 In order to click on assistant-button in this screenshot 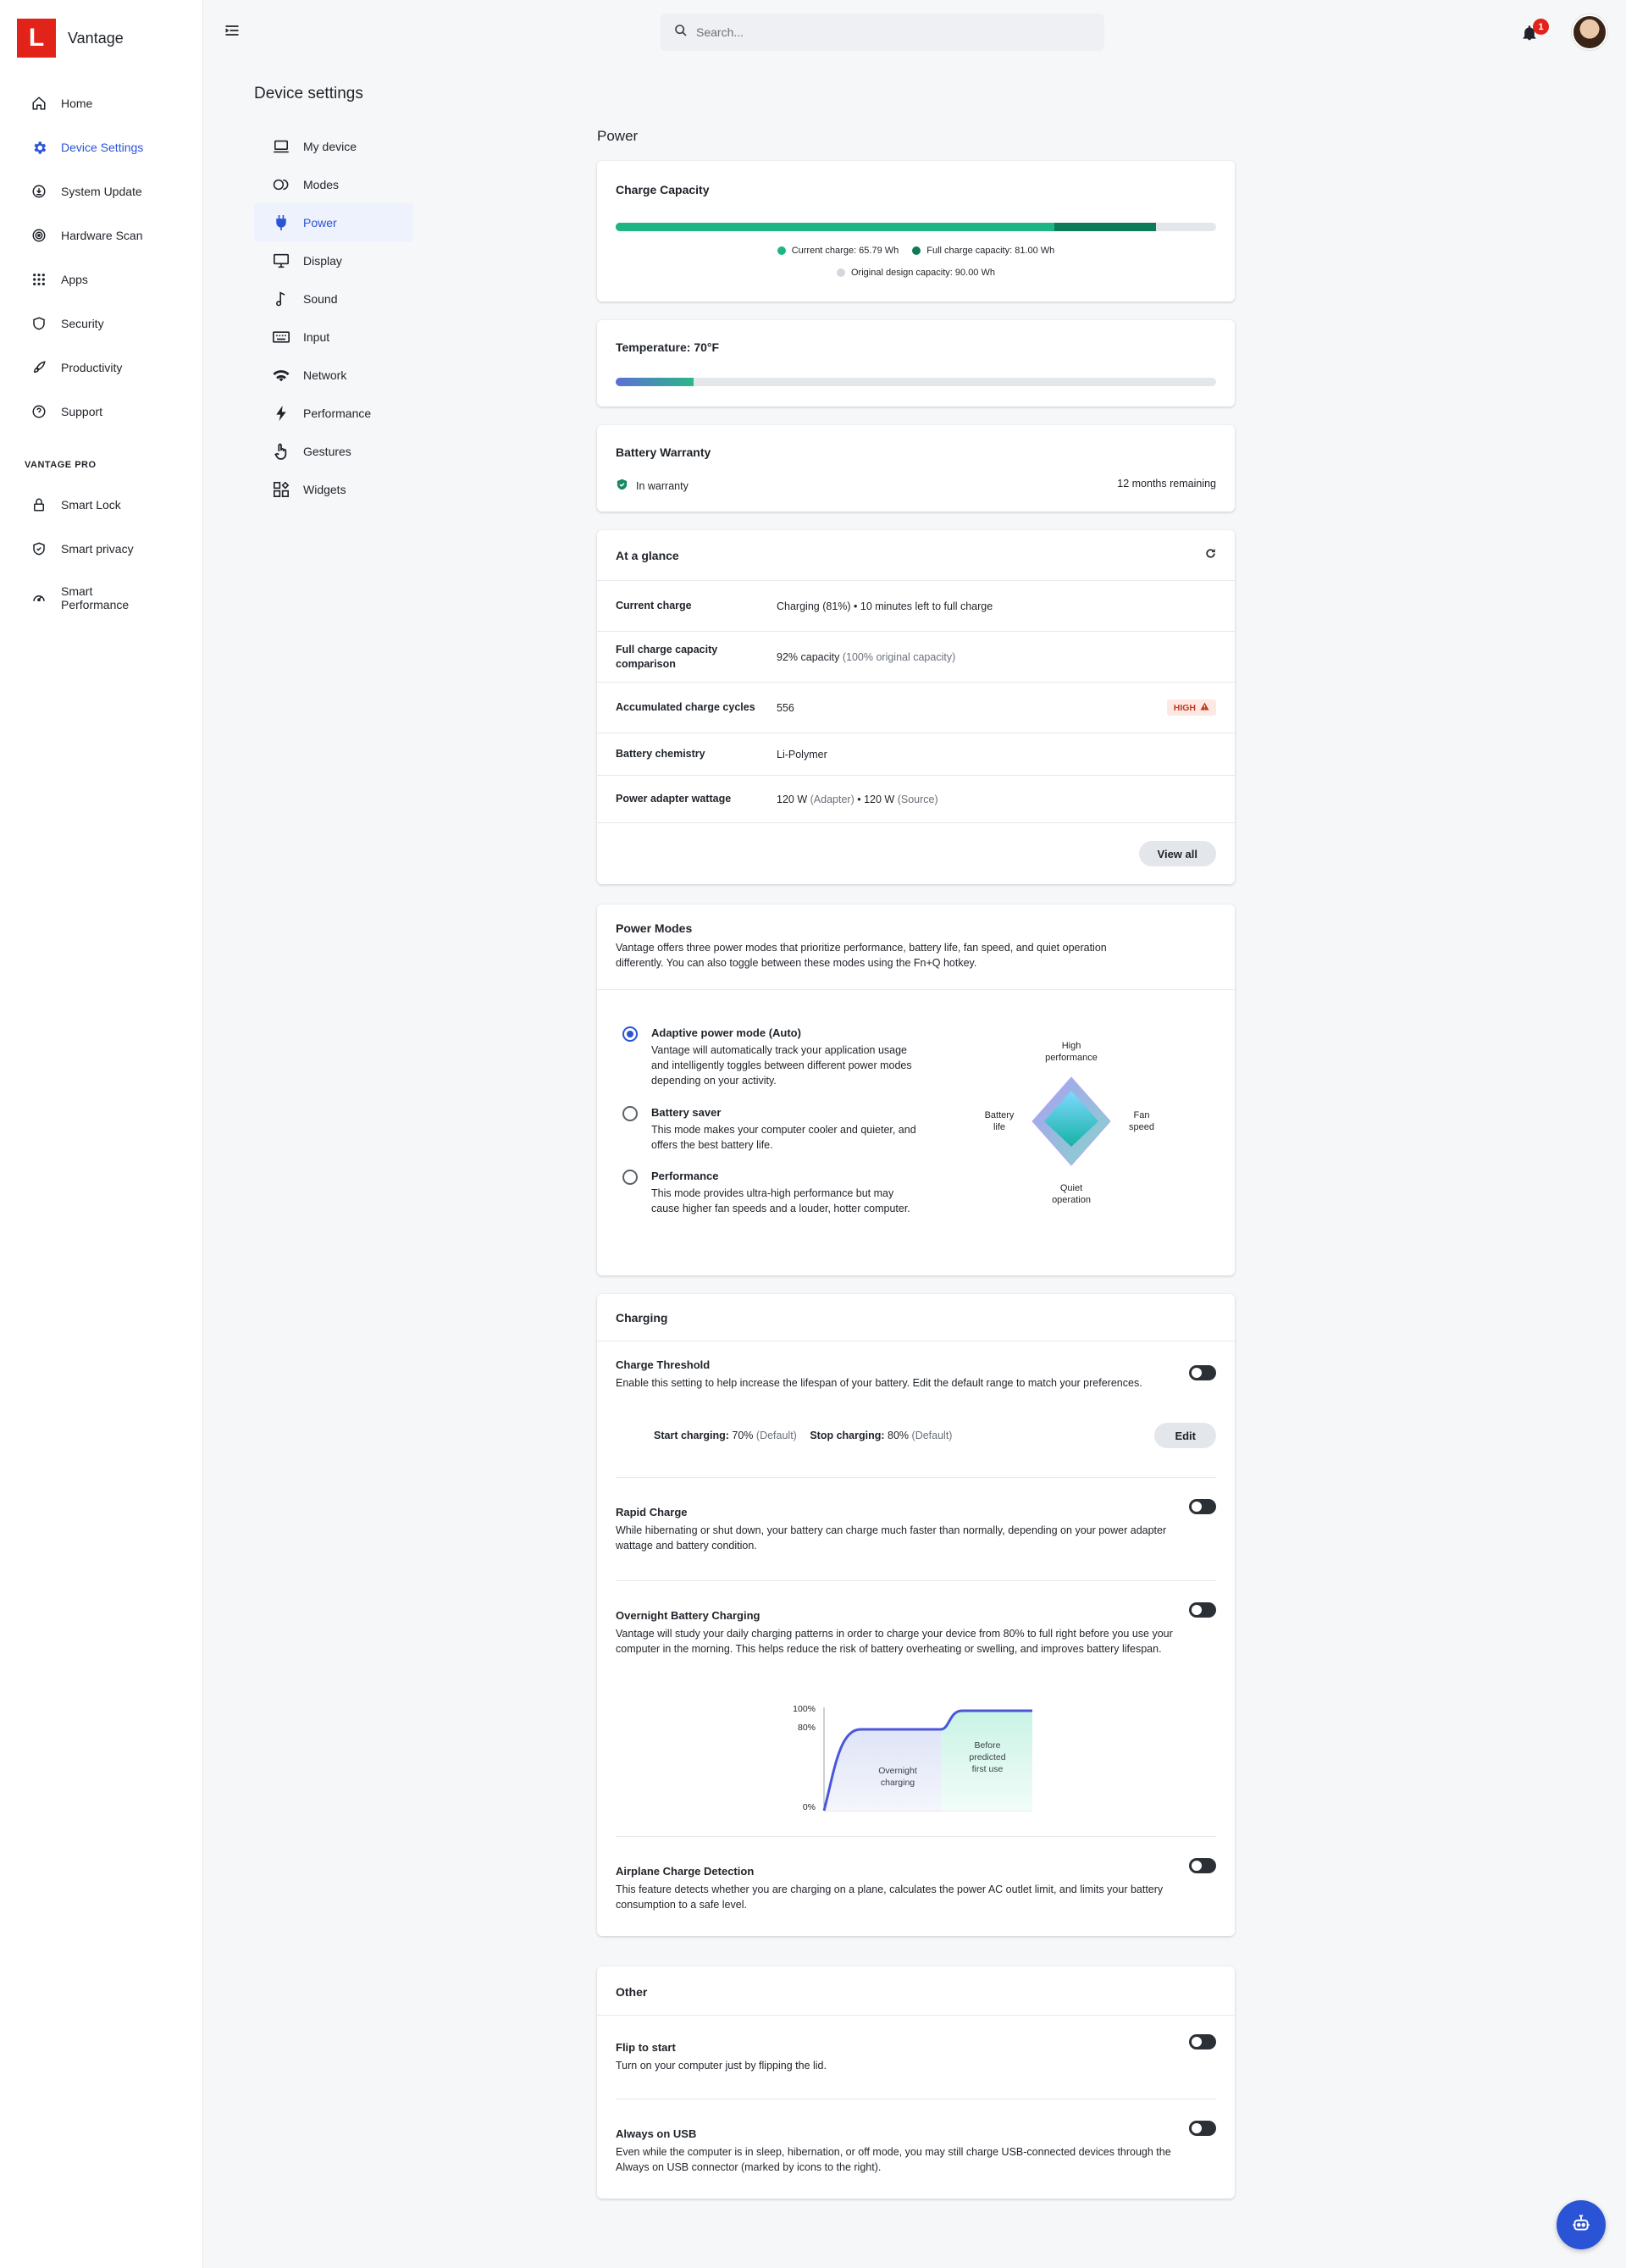, I will do `click(1581, 2225)`.